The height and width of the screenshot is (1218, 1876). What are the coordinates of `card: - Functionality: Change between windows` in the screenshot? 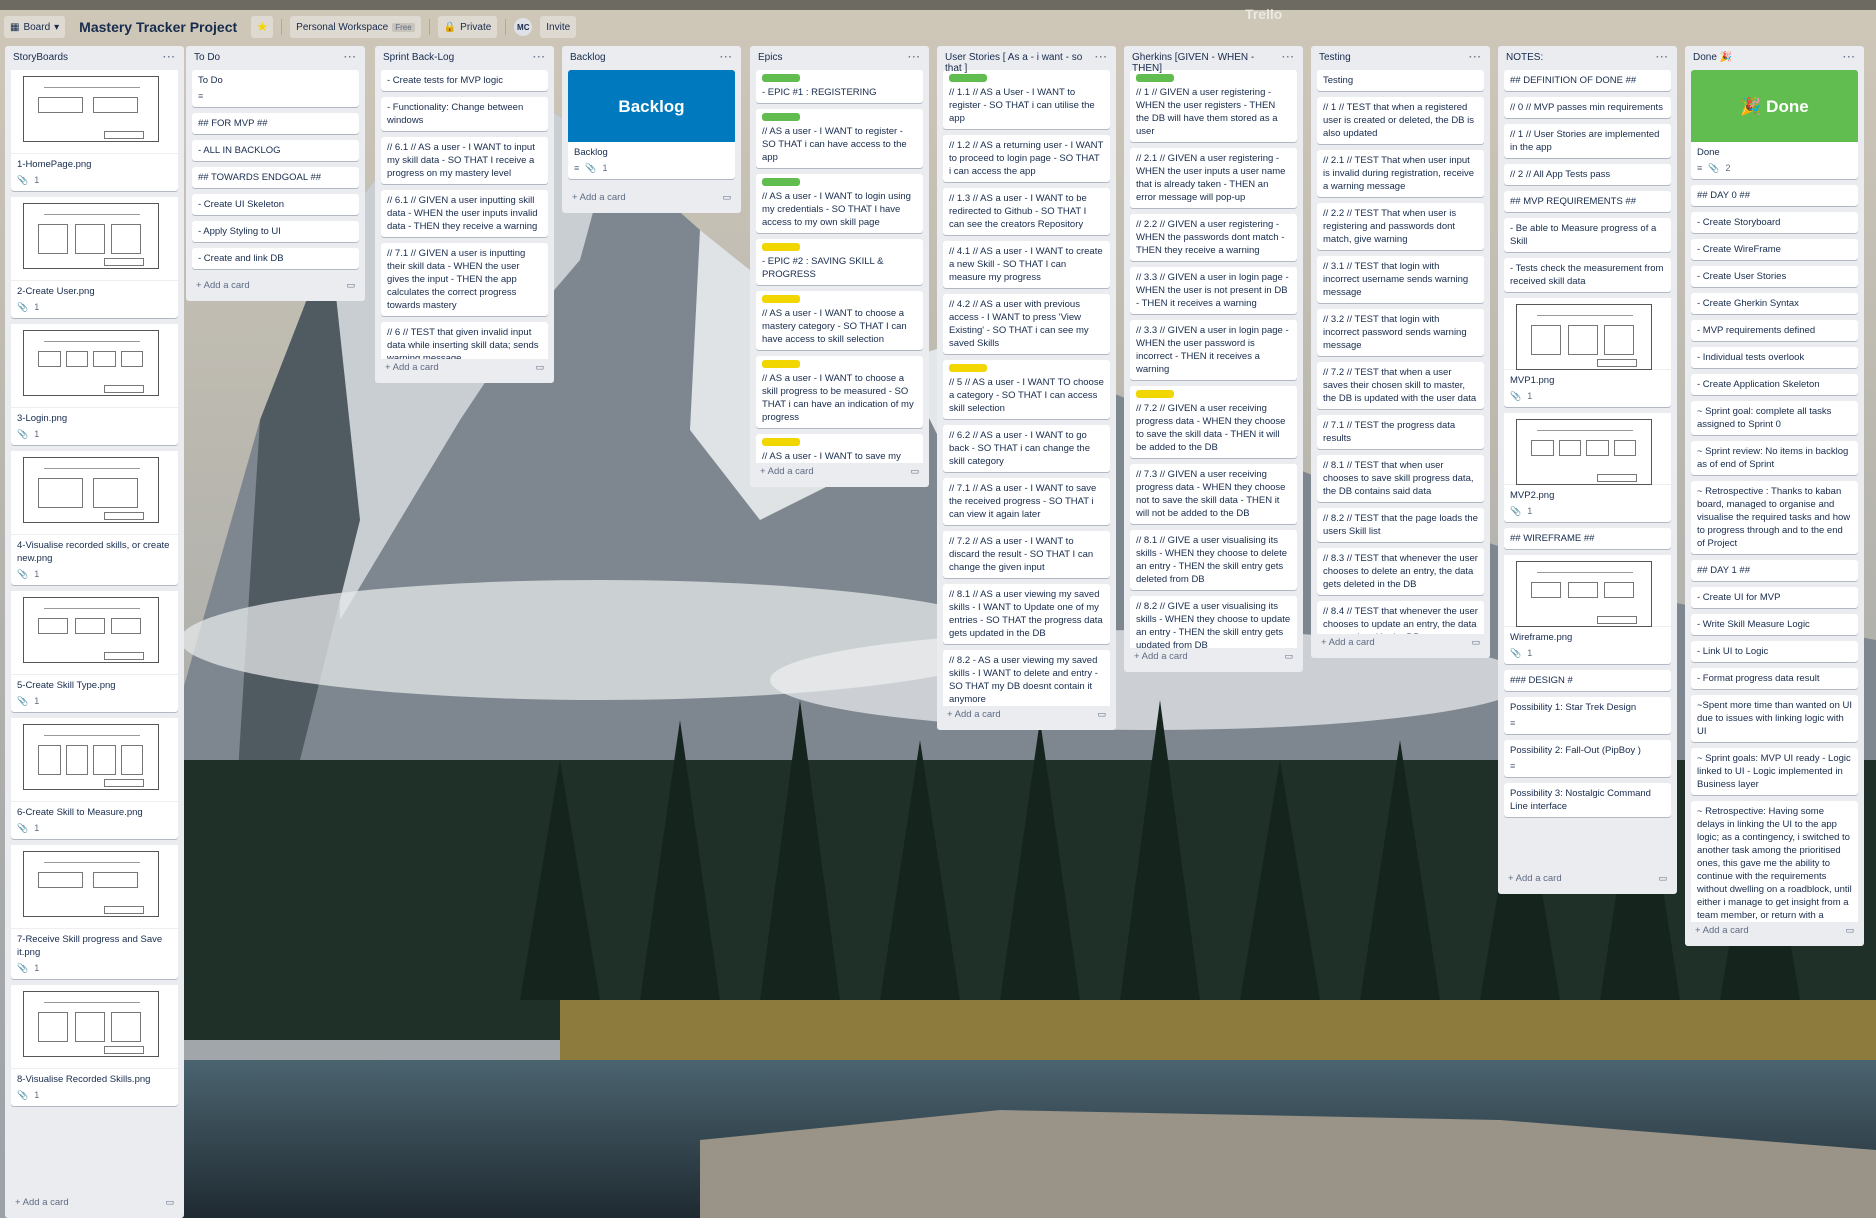 It's located at (464, 114).